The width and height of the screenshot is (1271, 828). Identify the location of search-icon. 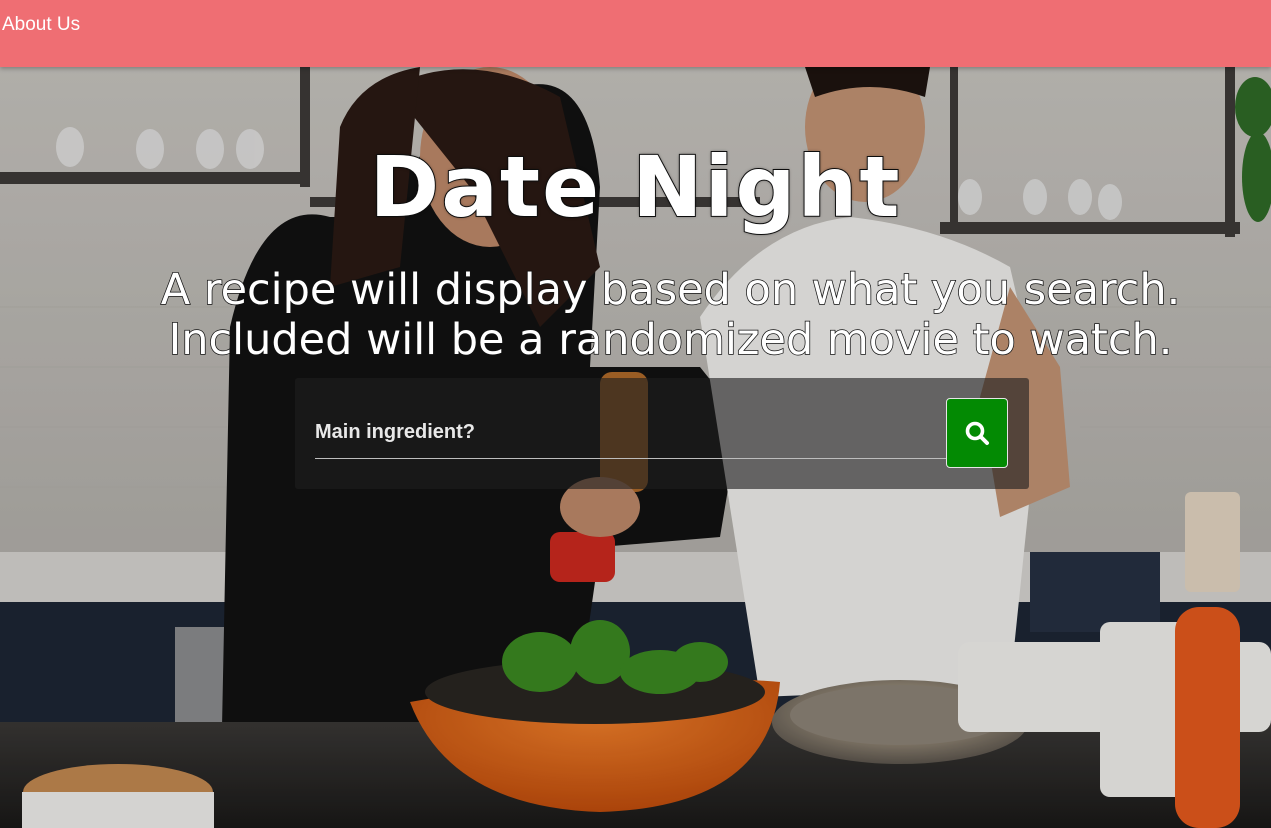
(977, 433).